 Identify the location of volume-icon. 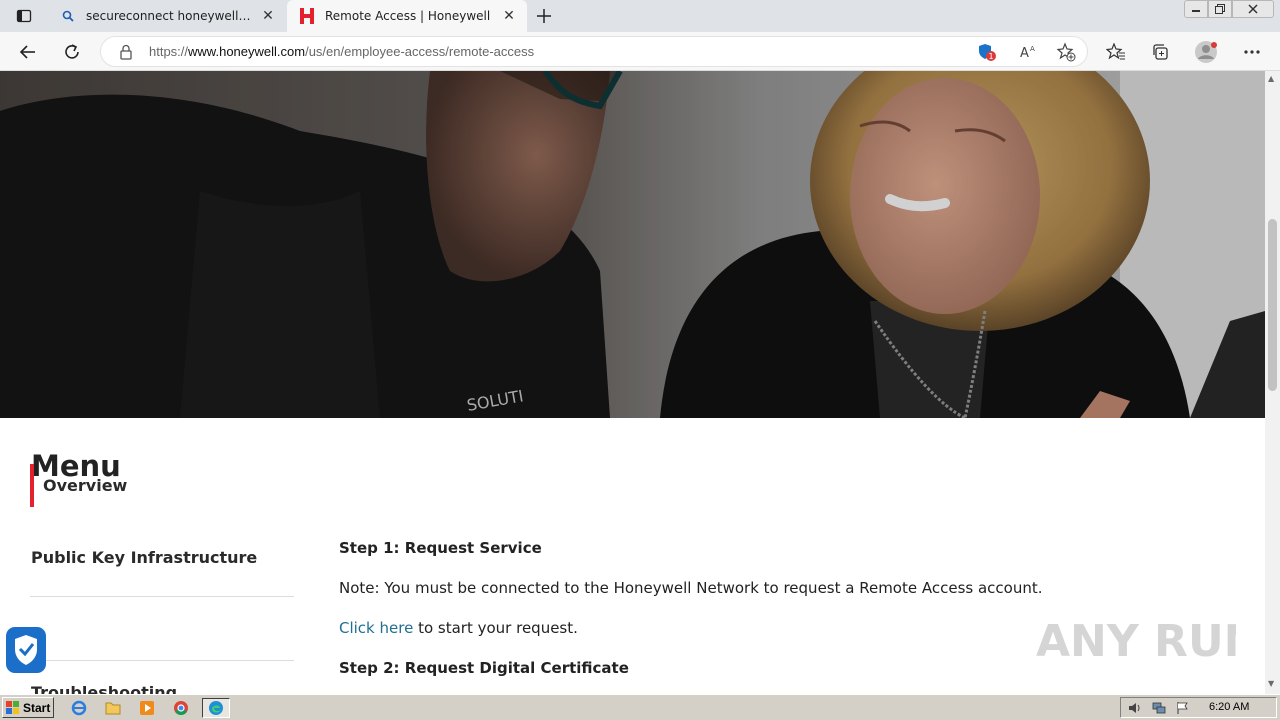
(1135, 708).